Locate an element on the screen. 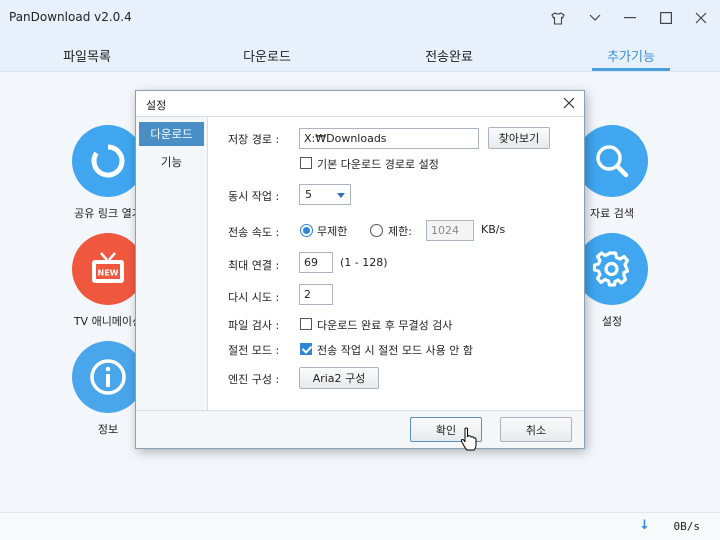 The width and height of the screenshot is (720, 540). speed-unlimited-radio is located at coordinates (306, 230).